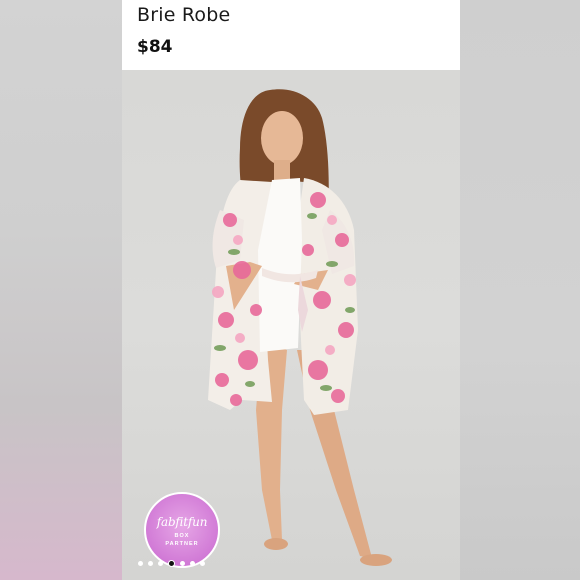  Describe the element at coordinates (155, 47) in the screenshot. I see `product-price: $84` at that location.